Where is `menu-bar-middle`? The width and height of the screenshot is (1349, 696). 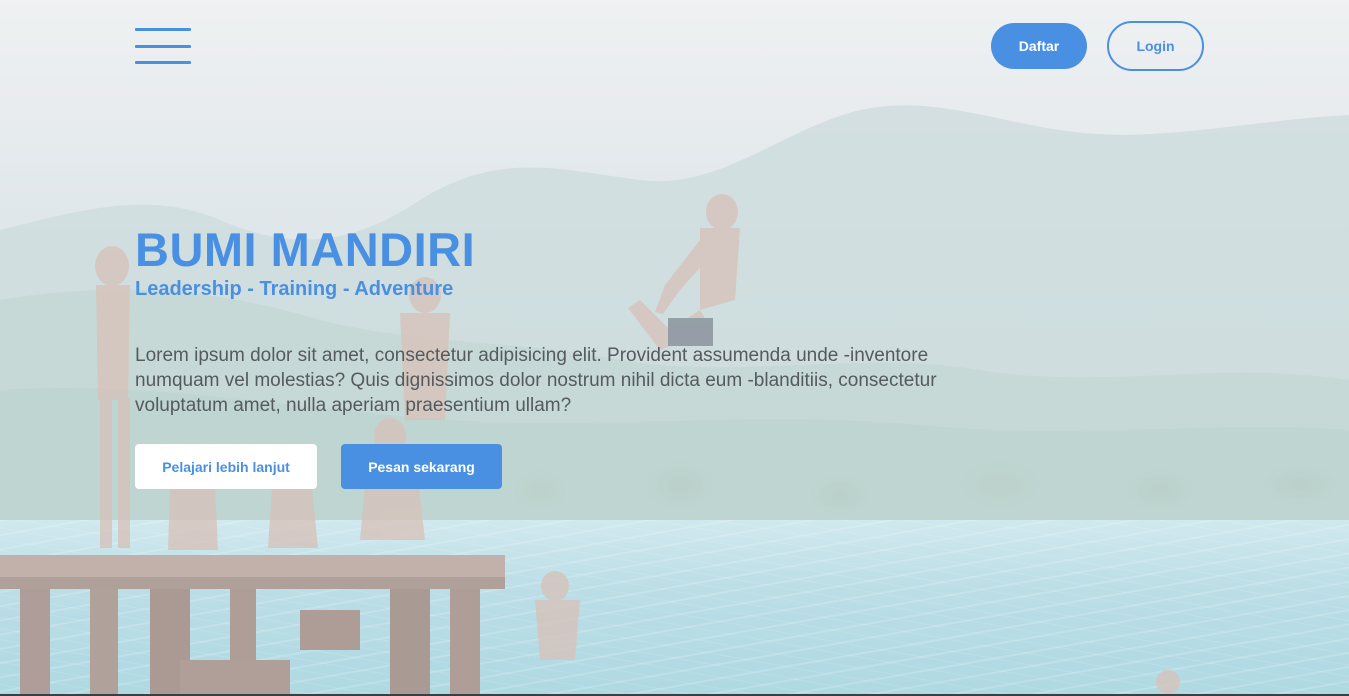
menu-bar-middle is located at coordinates (163, 46).